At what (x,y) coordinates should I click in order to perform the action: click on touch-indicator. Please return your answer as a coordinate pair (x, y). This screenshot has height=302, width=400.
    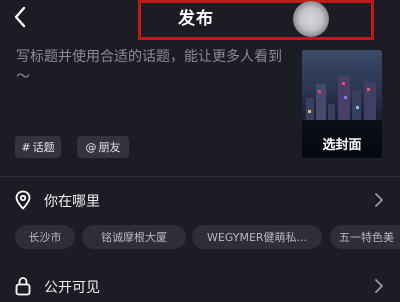
    Looking at the image, I should click on (311, 19).